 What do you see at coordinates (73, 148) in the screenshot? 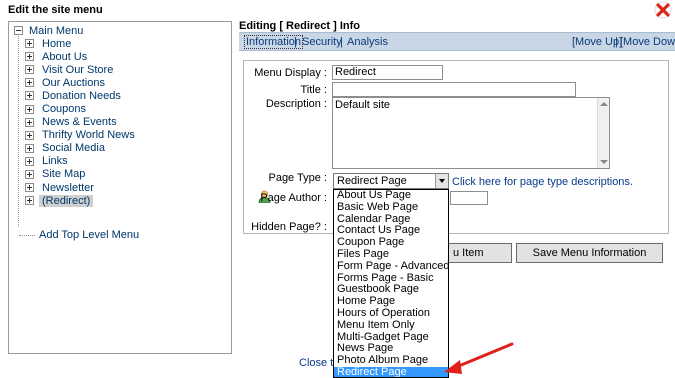
I see `tree-item-label: Social Media` at bounding box center [73, 148].